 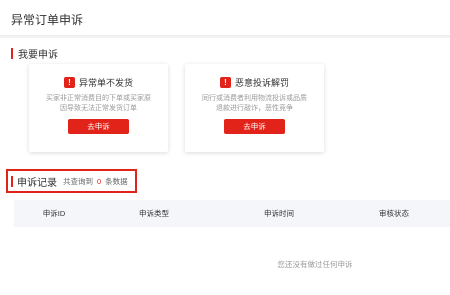 What do you see at coordinates (38, 55) in the screenshot?
I see `appeal-section-title: 我要申诉` at bounding box center [38, 55].